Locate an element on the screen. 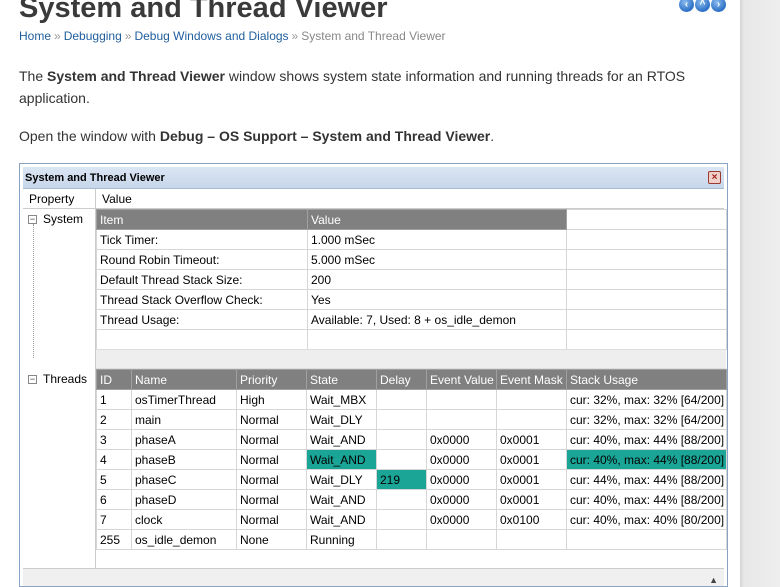 The width and height of the screenshot is (780, 587). name-column-header: Name is located at coordinates (184, 379).